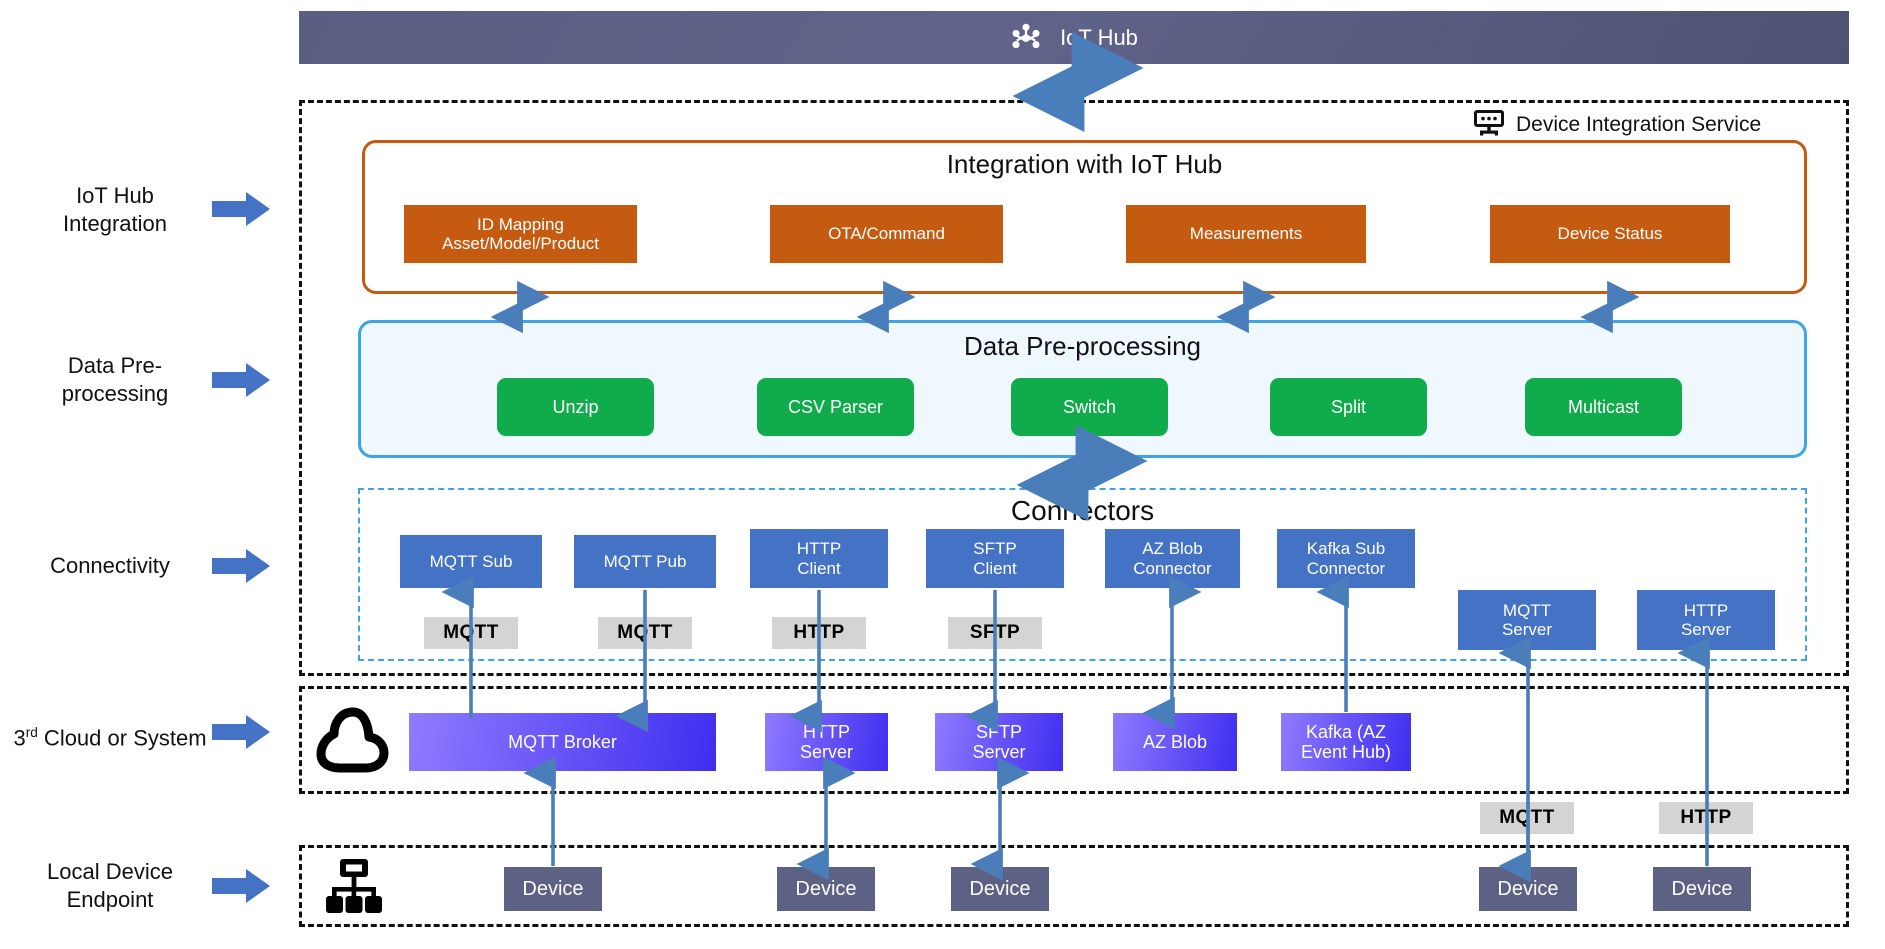  What do you see at coordinates (1527, 629) in the screenshot?
I see `connector-mqtt-server-line2: Server` at bounding box center [1527, 629].